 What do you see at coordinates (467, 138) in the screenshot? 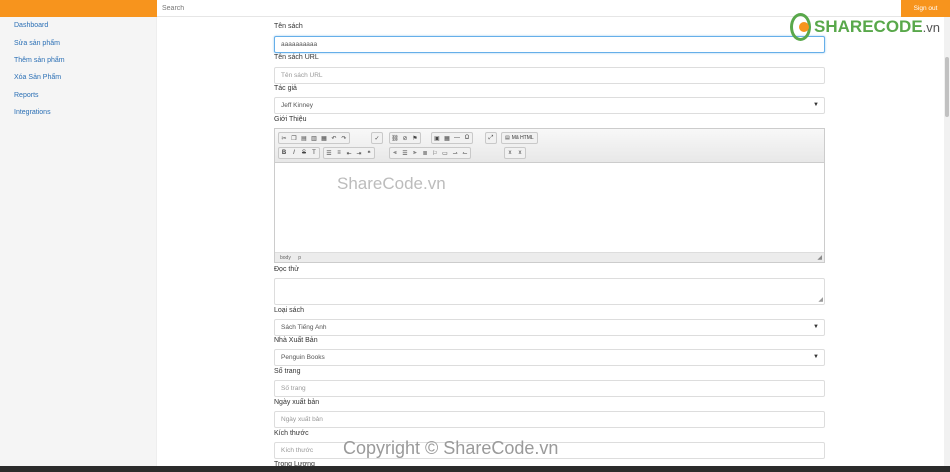
I see `special-char-icon: Ω` at bounding box center [467, 138].